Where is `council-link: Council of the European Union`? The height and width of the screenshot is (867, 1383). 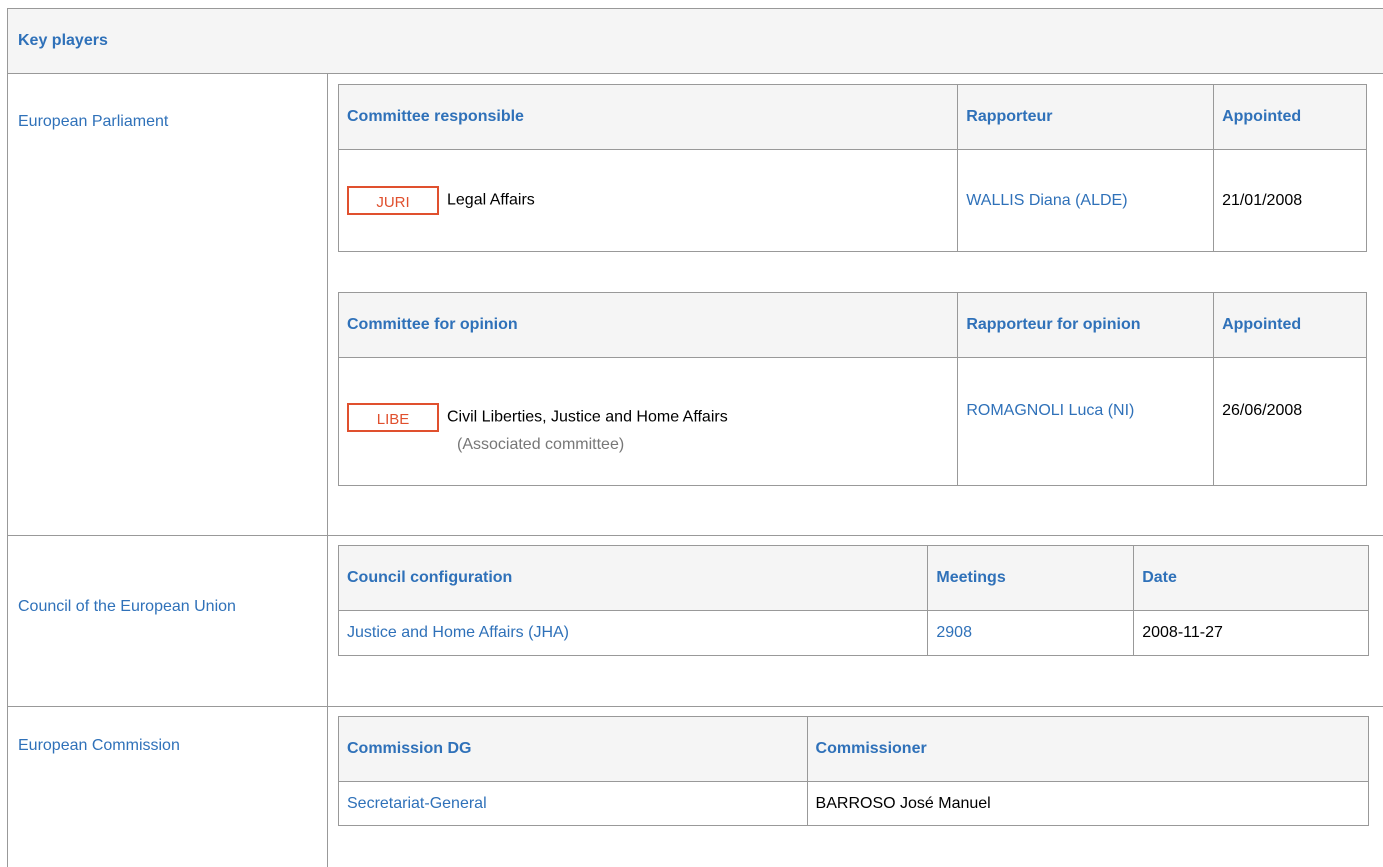 council-link: Council of the European Union is located at coordinates (127, 606).